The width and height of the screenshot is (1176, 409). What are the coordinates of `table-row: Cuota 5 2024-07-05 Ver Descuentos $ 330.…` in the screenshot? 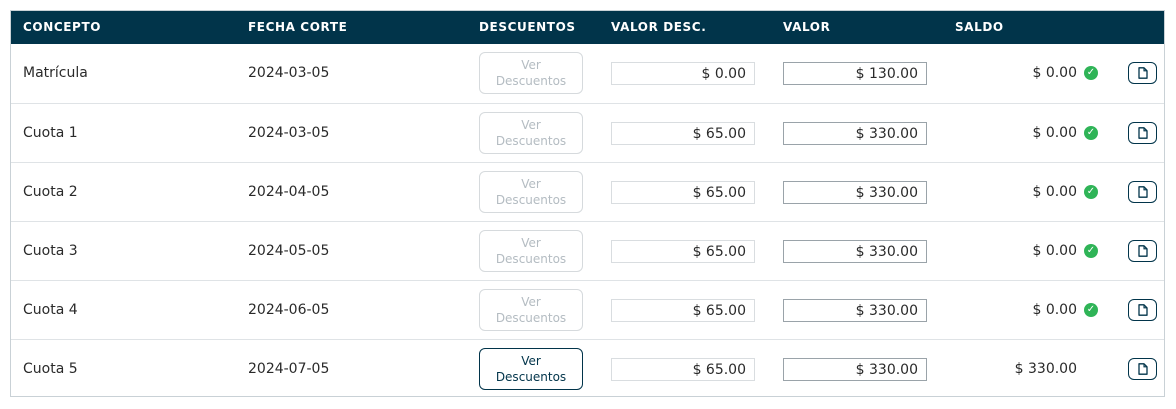 It's located at (587, 368).